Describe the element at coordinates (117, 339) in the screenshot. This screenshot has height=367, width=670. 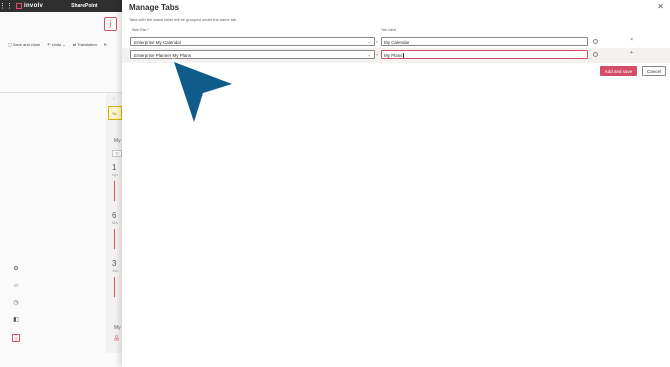
I see `section-icon: 品` at that location.